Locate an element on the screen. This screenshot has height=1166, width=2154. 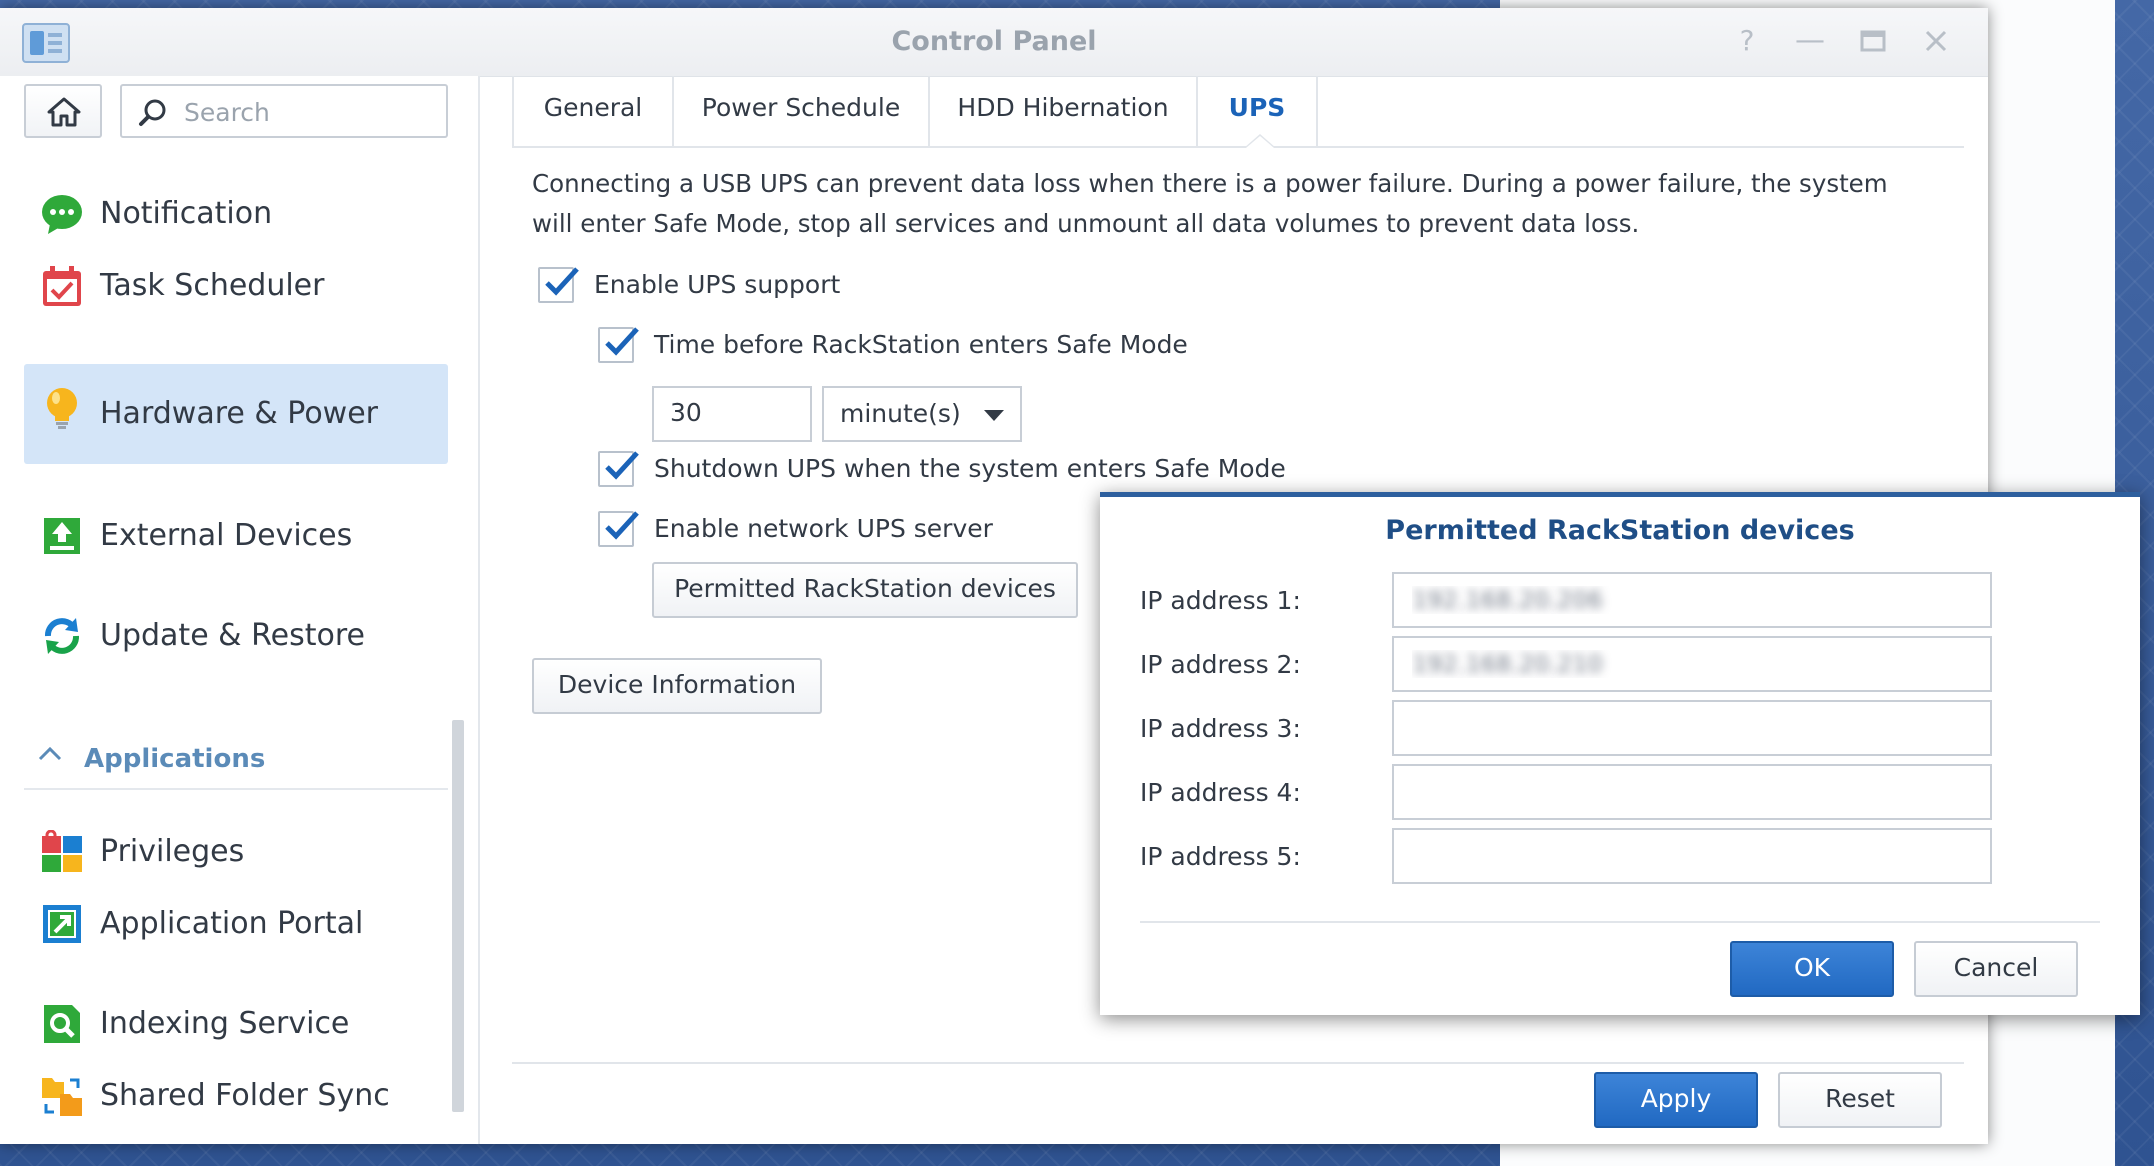
help-icon: ? is located at coordinates (1747, 41).